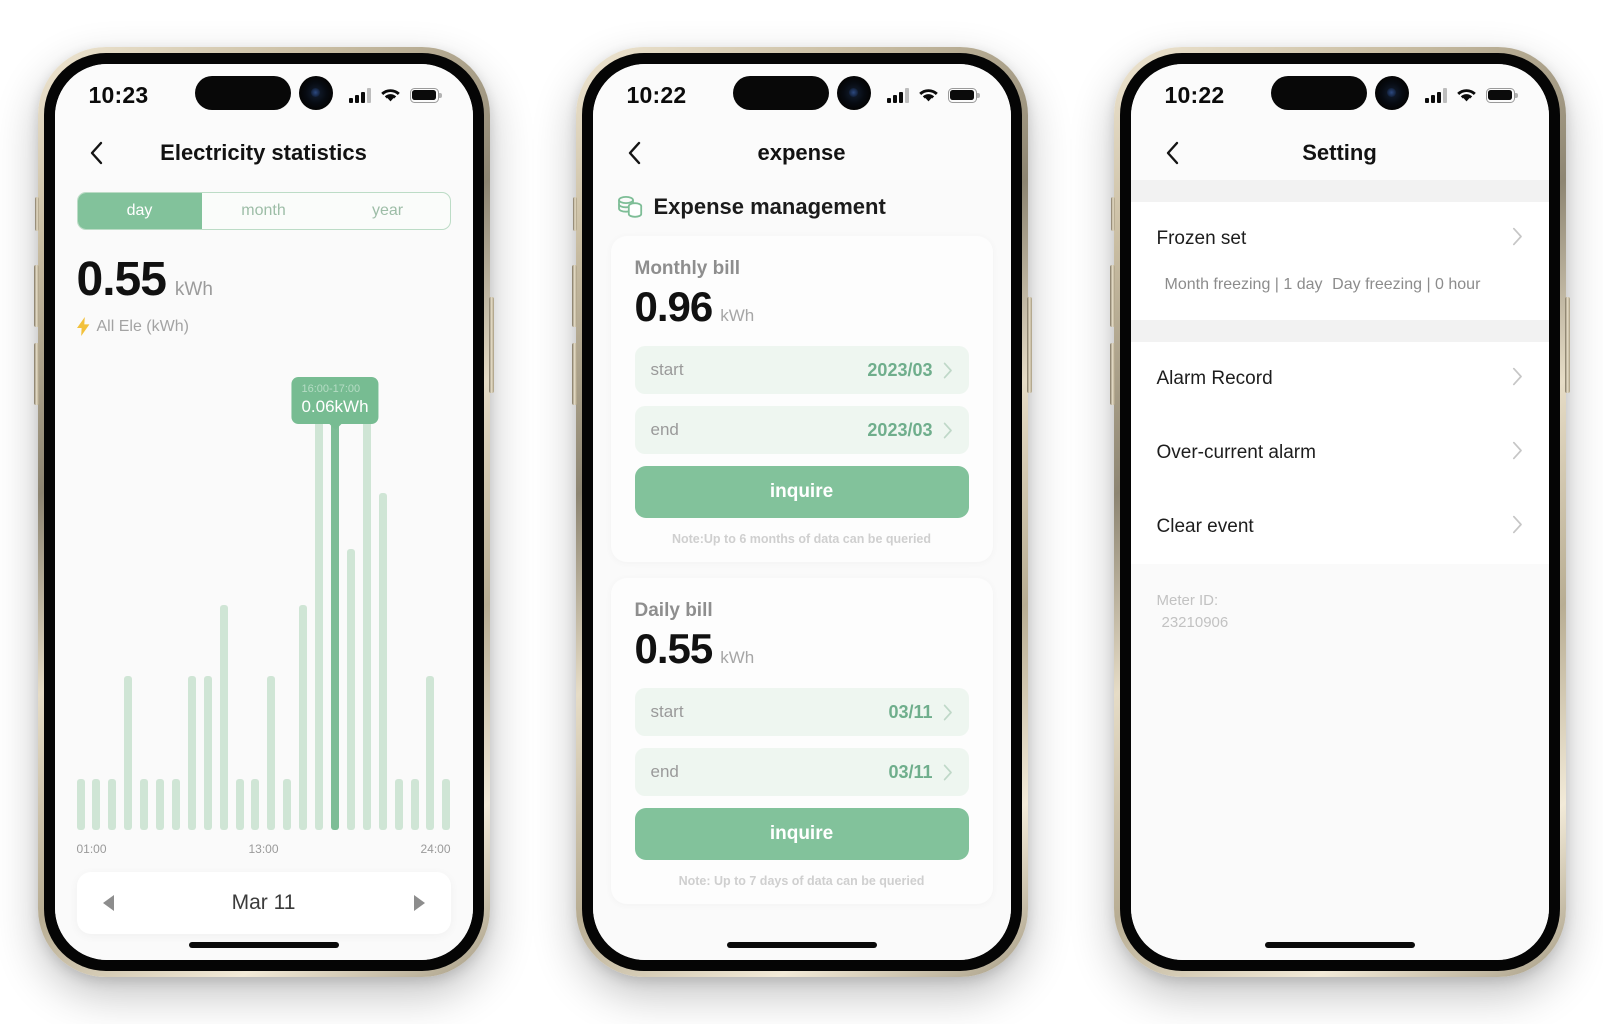  Describe the element at coordinates (82, 326) in the screenshot. I see `lightning-bolt-icon` at that location.